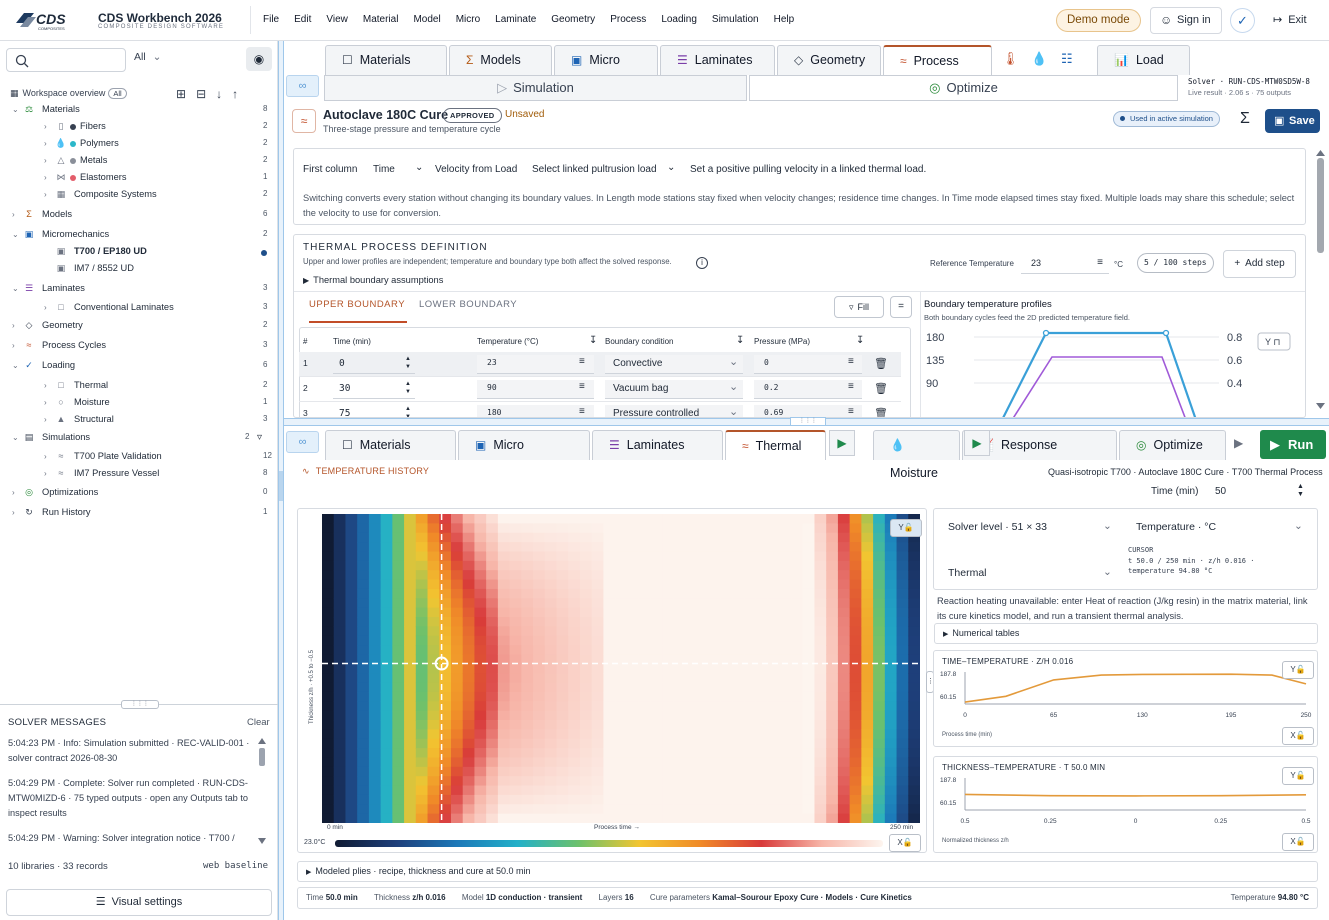 Image resolution: width=1329 pixels, height=920 pixels. I want to click on menu-item: Model, so click(426, 19).